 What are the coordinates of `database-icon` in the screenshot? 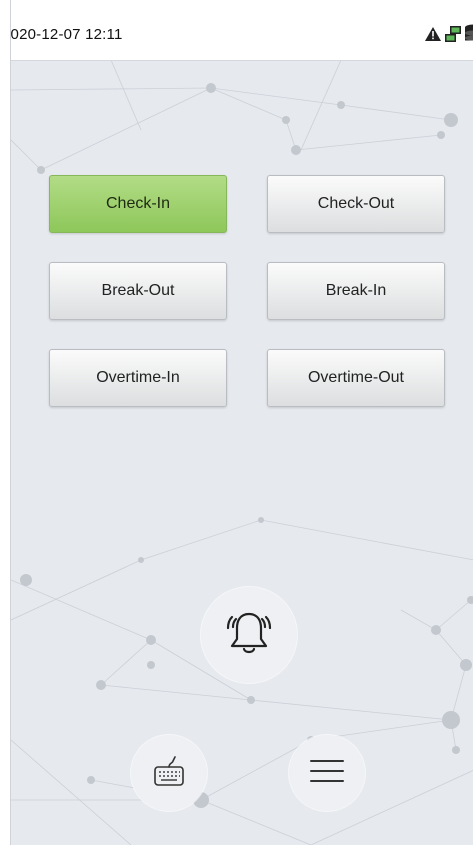 It's located at (468, 34).